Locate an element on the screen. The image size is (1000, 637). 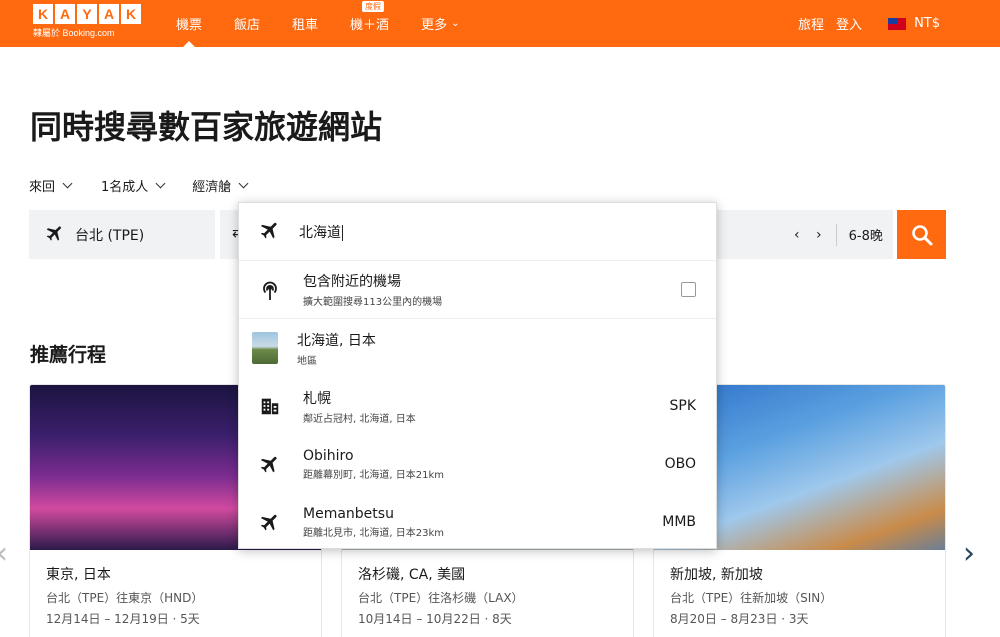
nav-label: 飯店 is located at coordinates (247, 25).